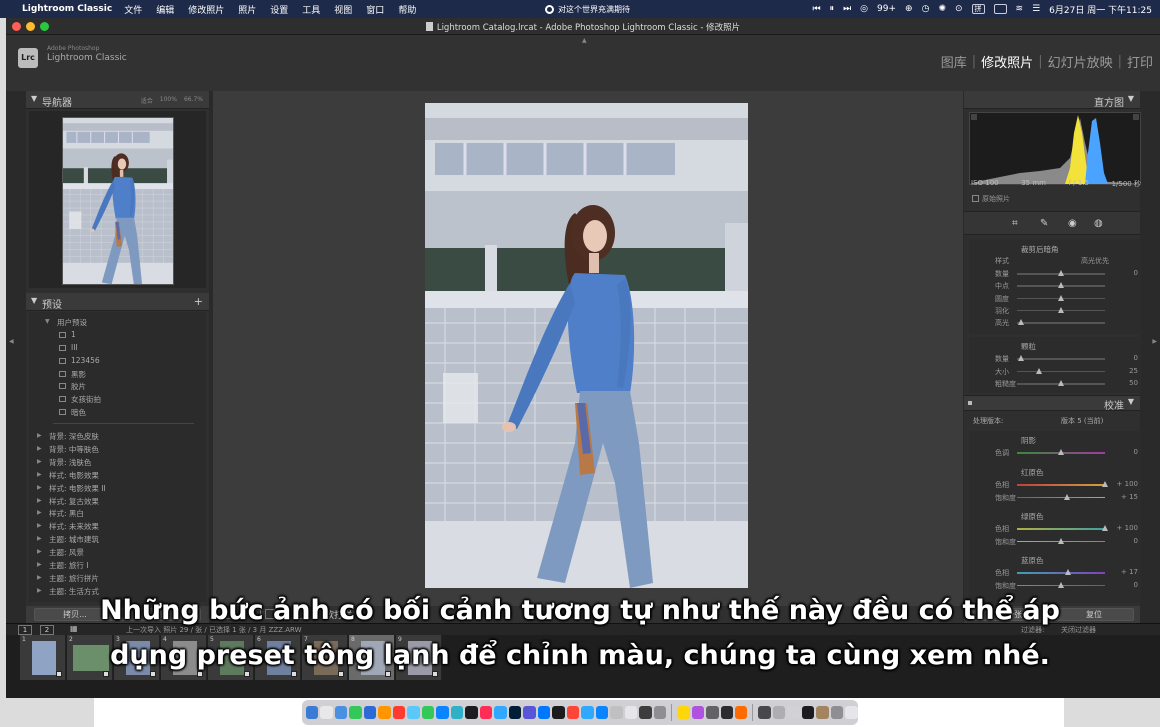 This screenshot has width=1160, height=727. What do you see at coordinates (1020, 9) in the screenshot?
I see `wifi-icon: ≋` at bounding box center [1020, 9].